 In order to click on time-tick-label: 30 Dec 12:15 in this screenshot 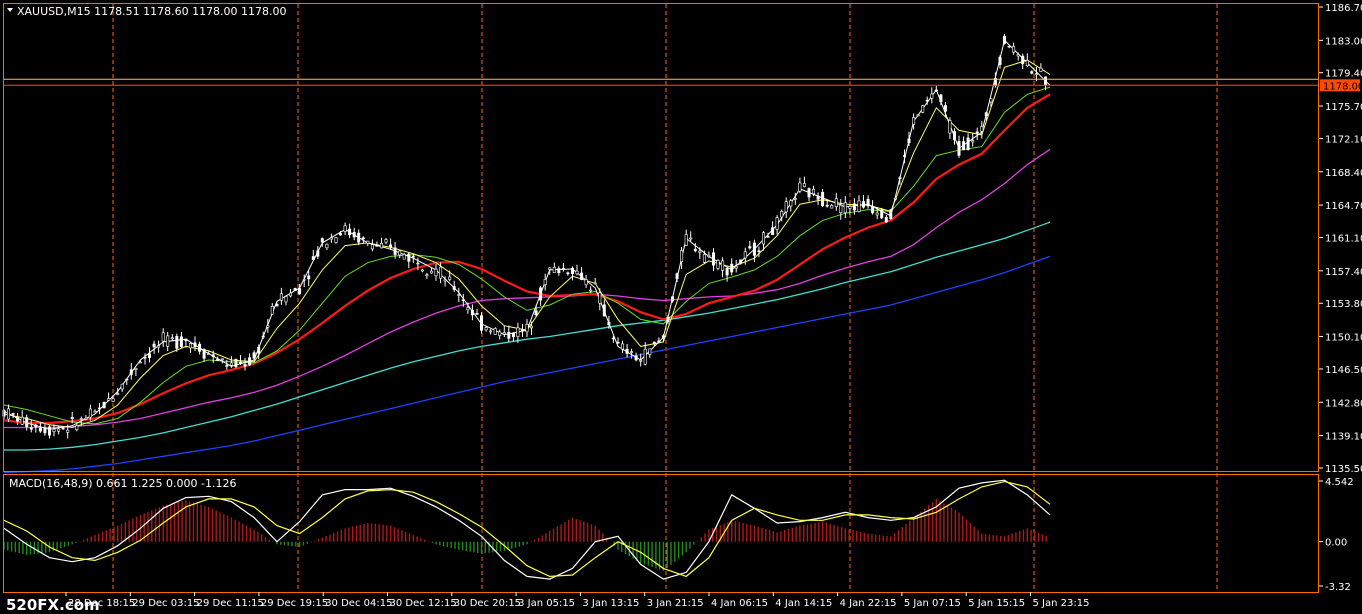, I will do `click(423, 603)`.